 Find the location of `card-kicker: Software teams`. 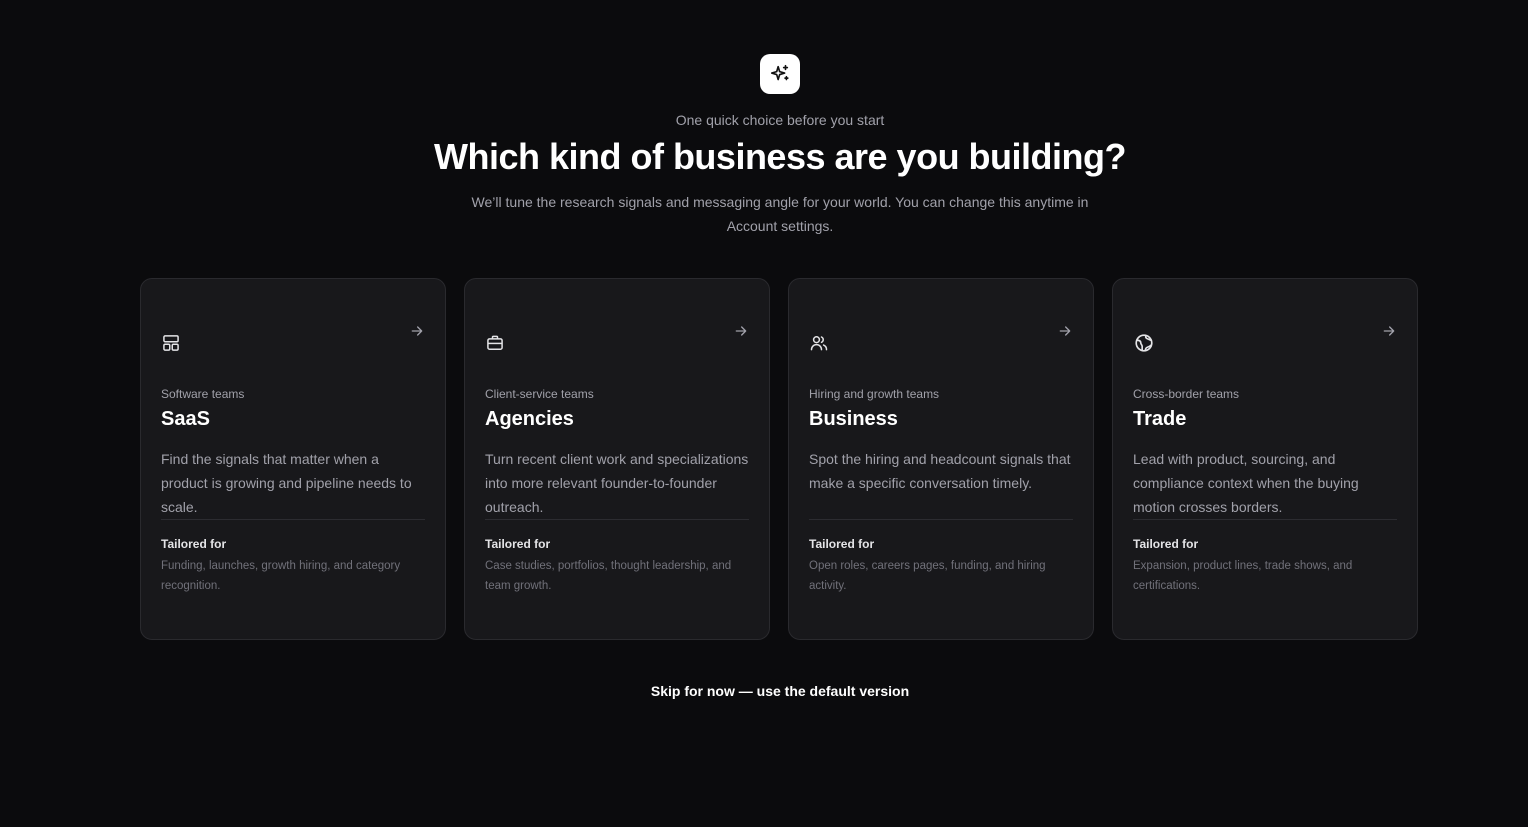

card-kicker: Software teams is located at coordinates (203, 394).